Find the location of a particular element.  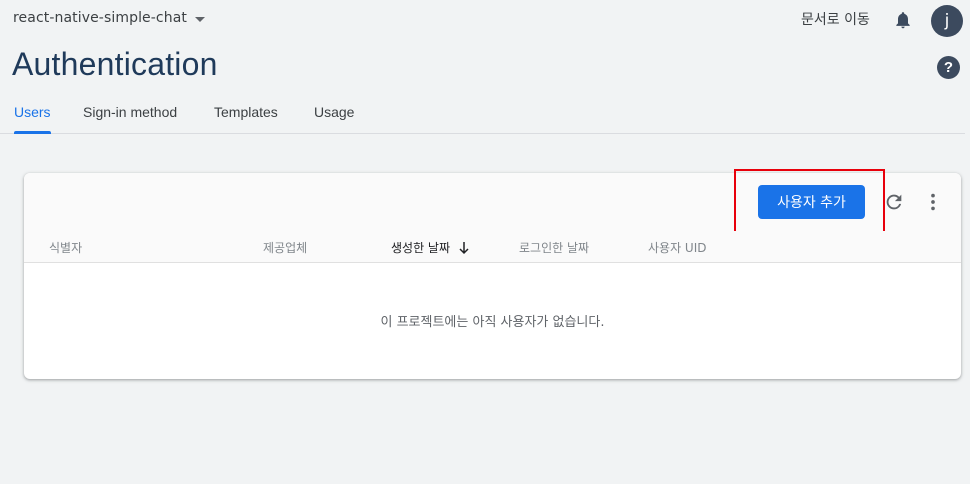

tab-users: Users is located at coordinates (32, 112).